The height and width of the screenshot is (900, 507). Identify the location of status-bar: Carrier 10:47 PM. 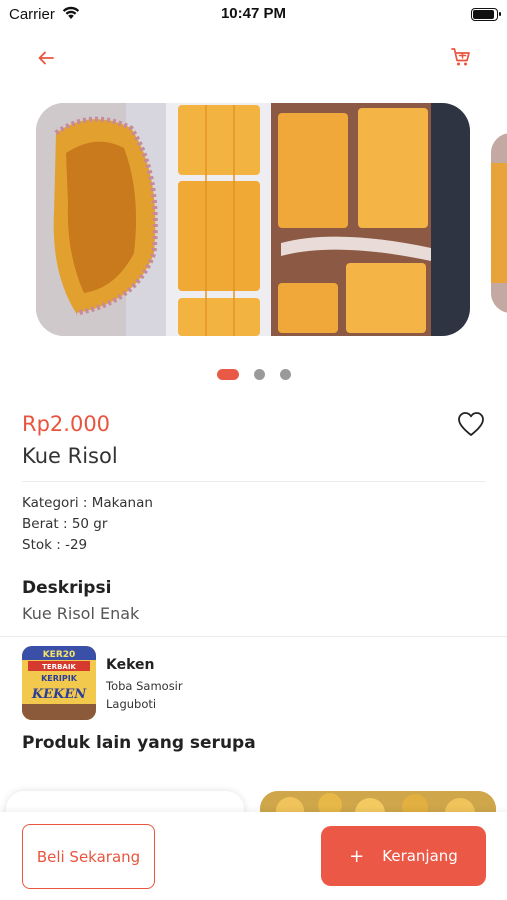
(253, 15).